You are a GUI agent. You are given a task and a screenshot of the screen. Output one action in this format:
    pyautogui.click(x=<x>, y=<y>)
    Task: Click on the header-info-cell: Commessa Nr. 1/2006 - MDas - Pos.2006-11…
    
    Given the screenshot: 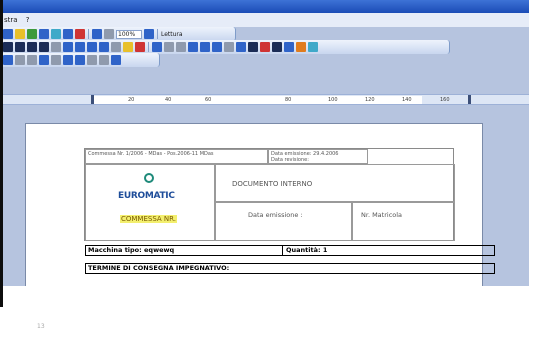 What is the action you would take?
    pyautogui.click(x=176, y=156)
    